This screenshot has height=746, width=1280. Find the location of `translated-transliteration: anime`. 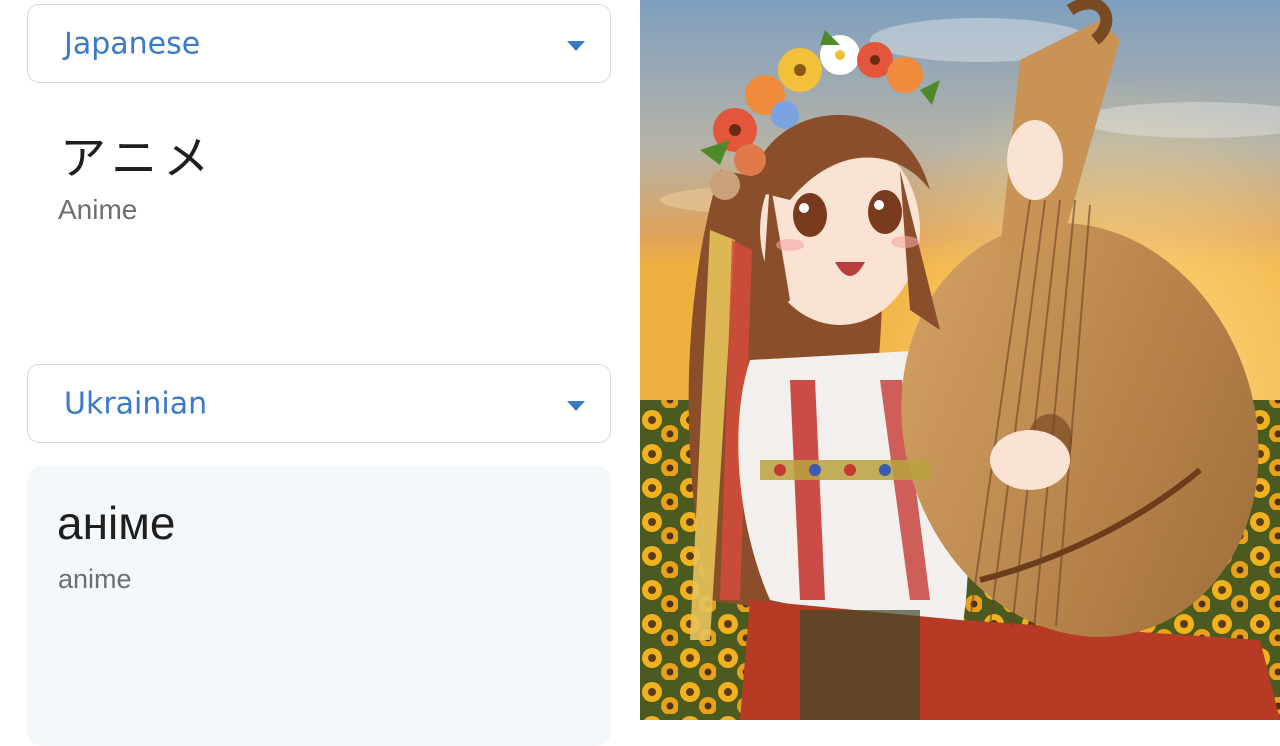

translated-transliteration: anime is located at coordinates (95, 579).